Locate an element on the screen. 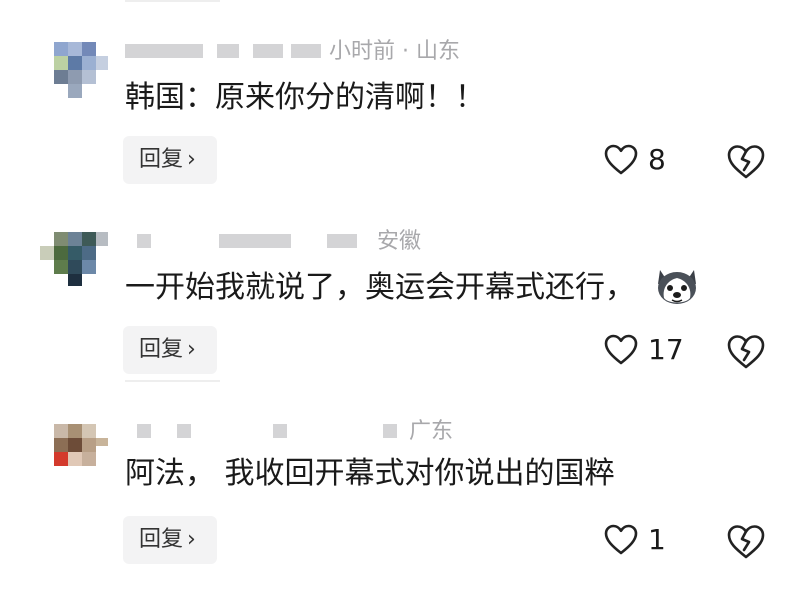  location: 广东 is located at coordinates (431, 431).